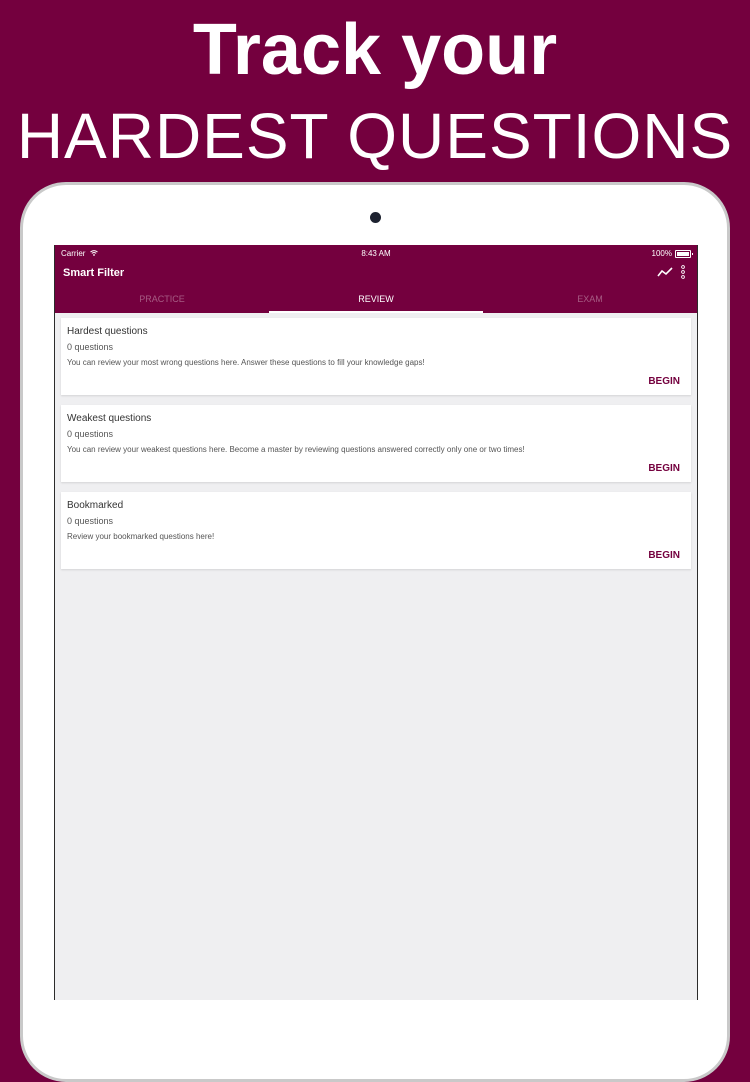 The image size is (750, 1082). Describe the element at coordinates (684, 253) in the screenshot. I see `battery-icon` at that location.